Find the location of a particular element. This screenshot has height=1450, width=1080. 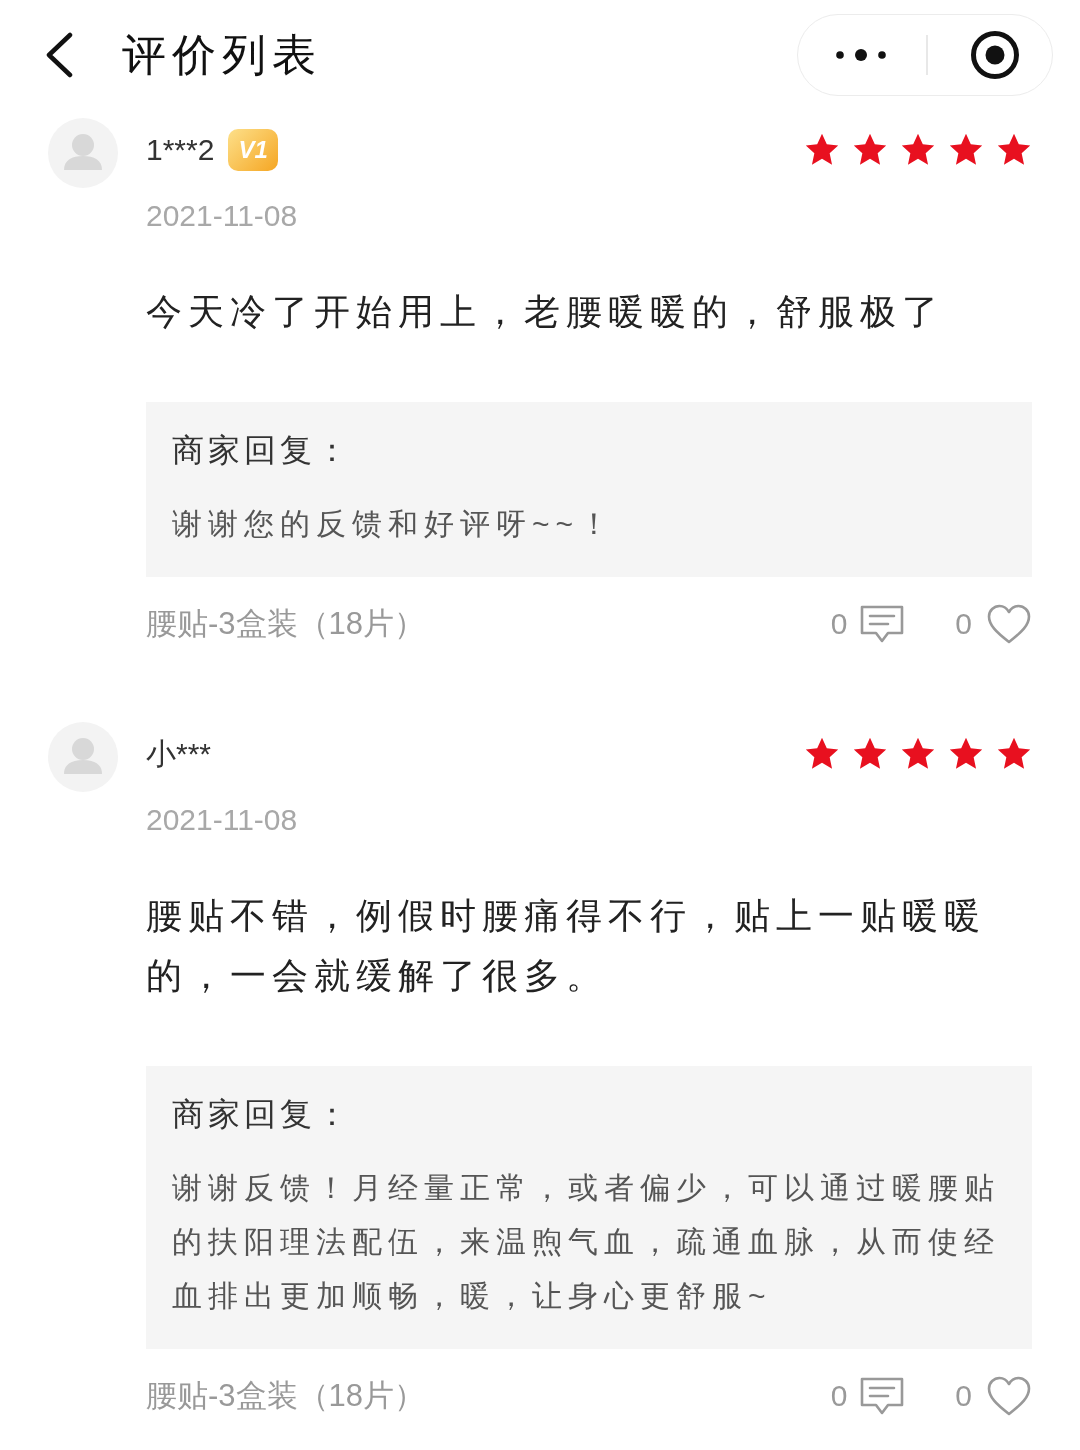

page-title: 评价列表 is located at coordinates (222, 55).